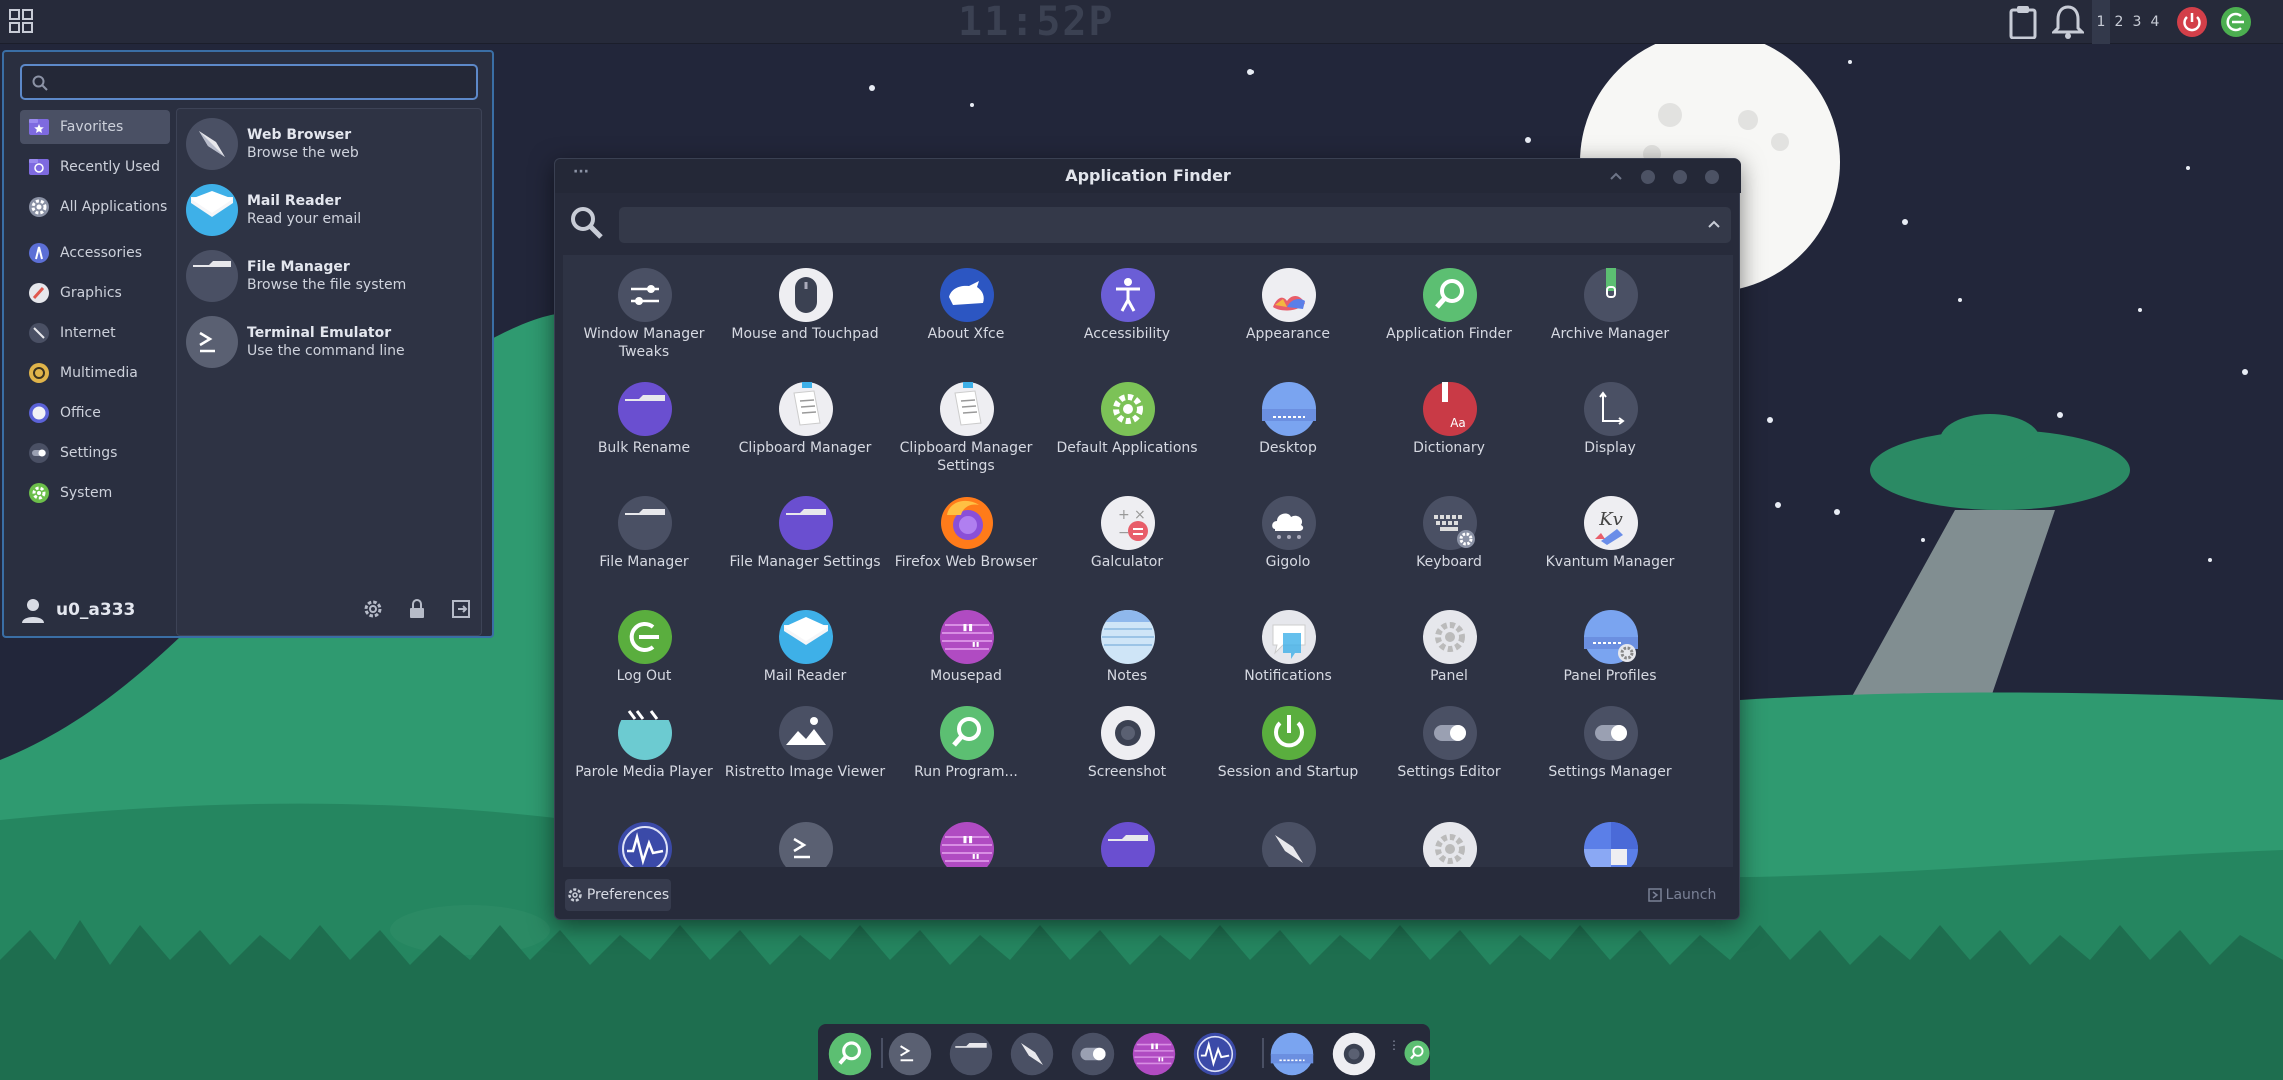 Image resolution: width=2283 pixels, height=1080 pixels. Describe the element at coordinates (95, 293) in the screenshot. I see `category-graphics: Graphics` at that location.